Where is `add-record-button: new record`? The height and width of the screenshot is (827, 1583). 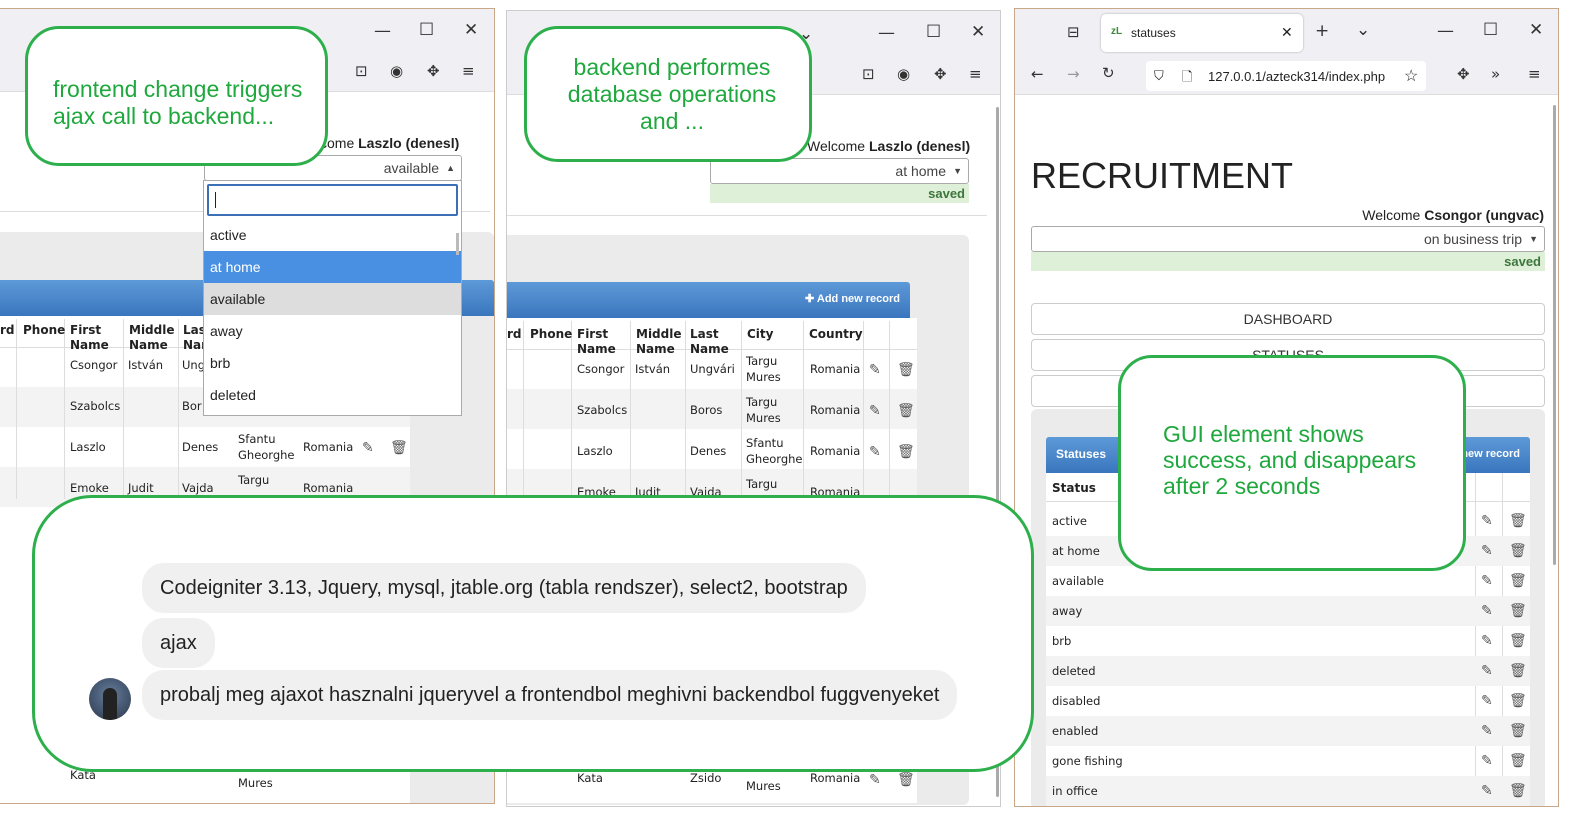 add-record-button: new record is located at coordinates (1490, 454).